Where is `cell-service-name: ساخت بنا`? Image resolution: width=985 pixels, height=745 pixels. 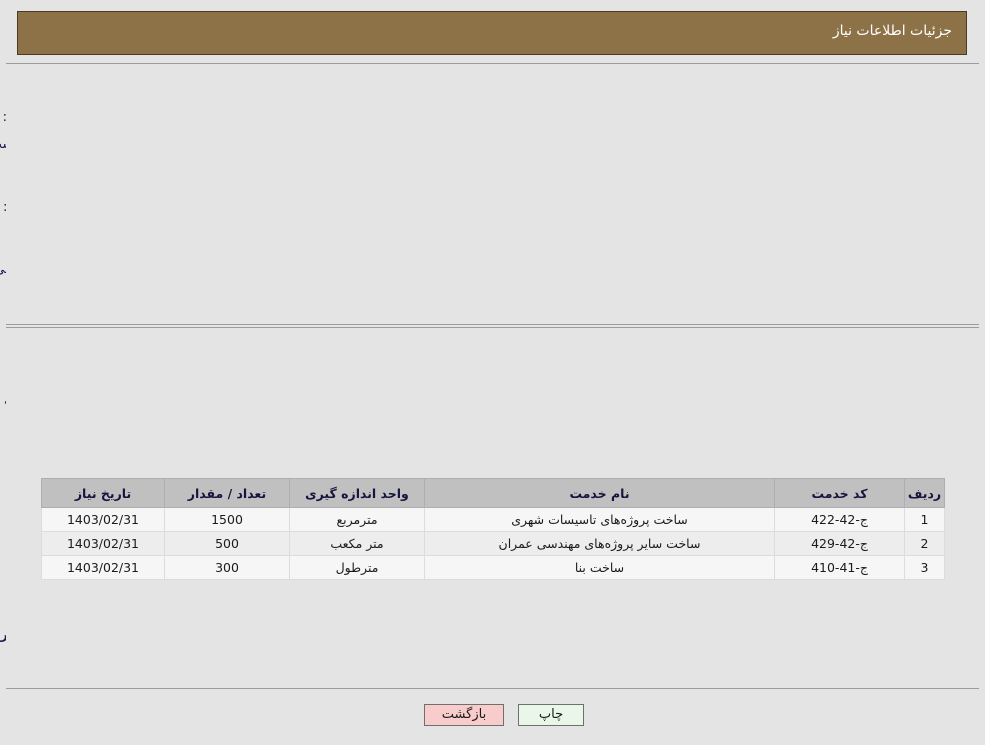
cell-service-name: ساخت بنا is located at coordinates (599, 567).